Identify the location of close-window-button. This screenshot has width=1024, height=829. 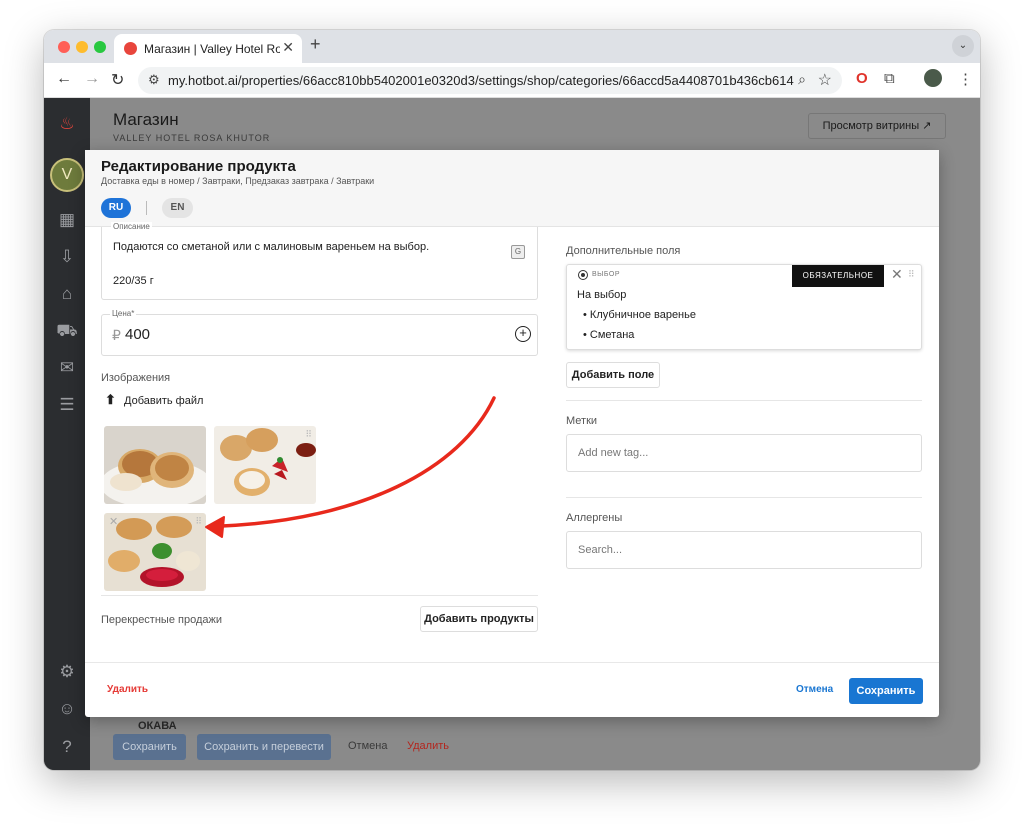
(64, 47).